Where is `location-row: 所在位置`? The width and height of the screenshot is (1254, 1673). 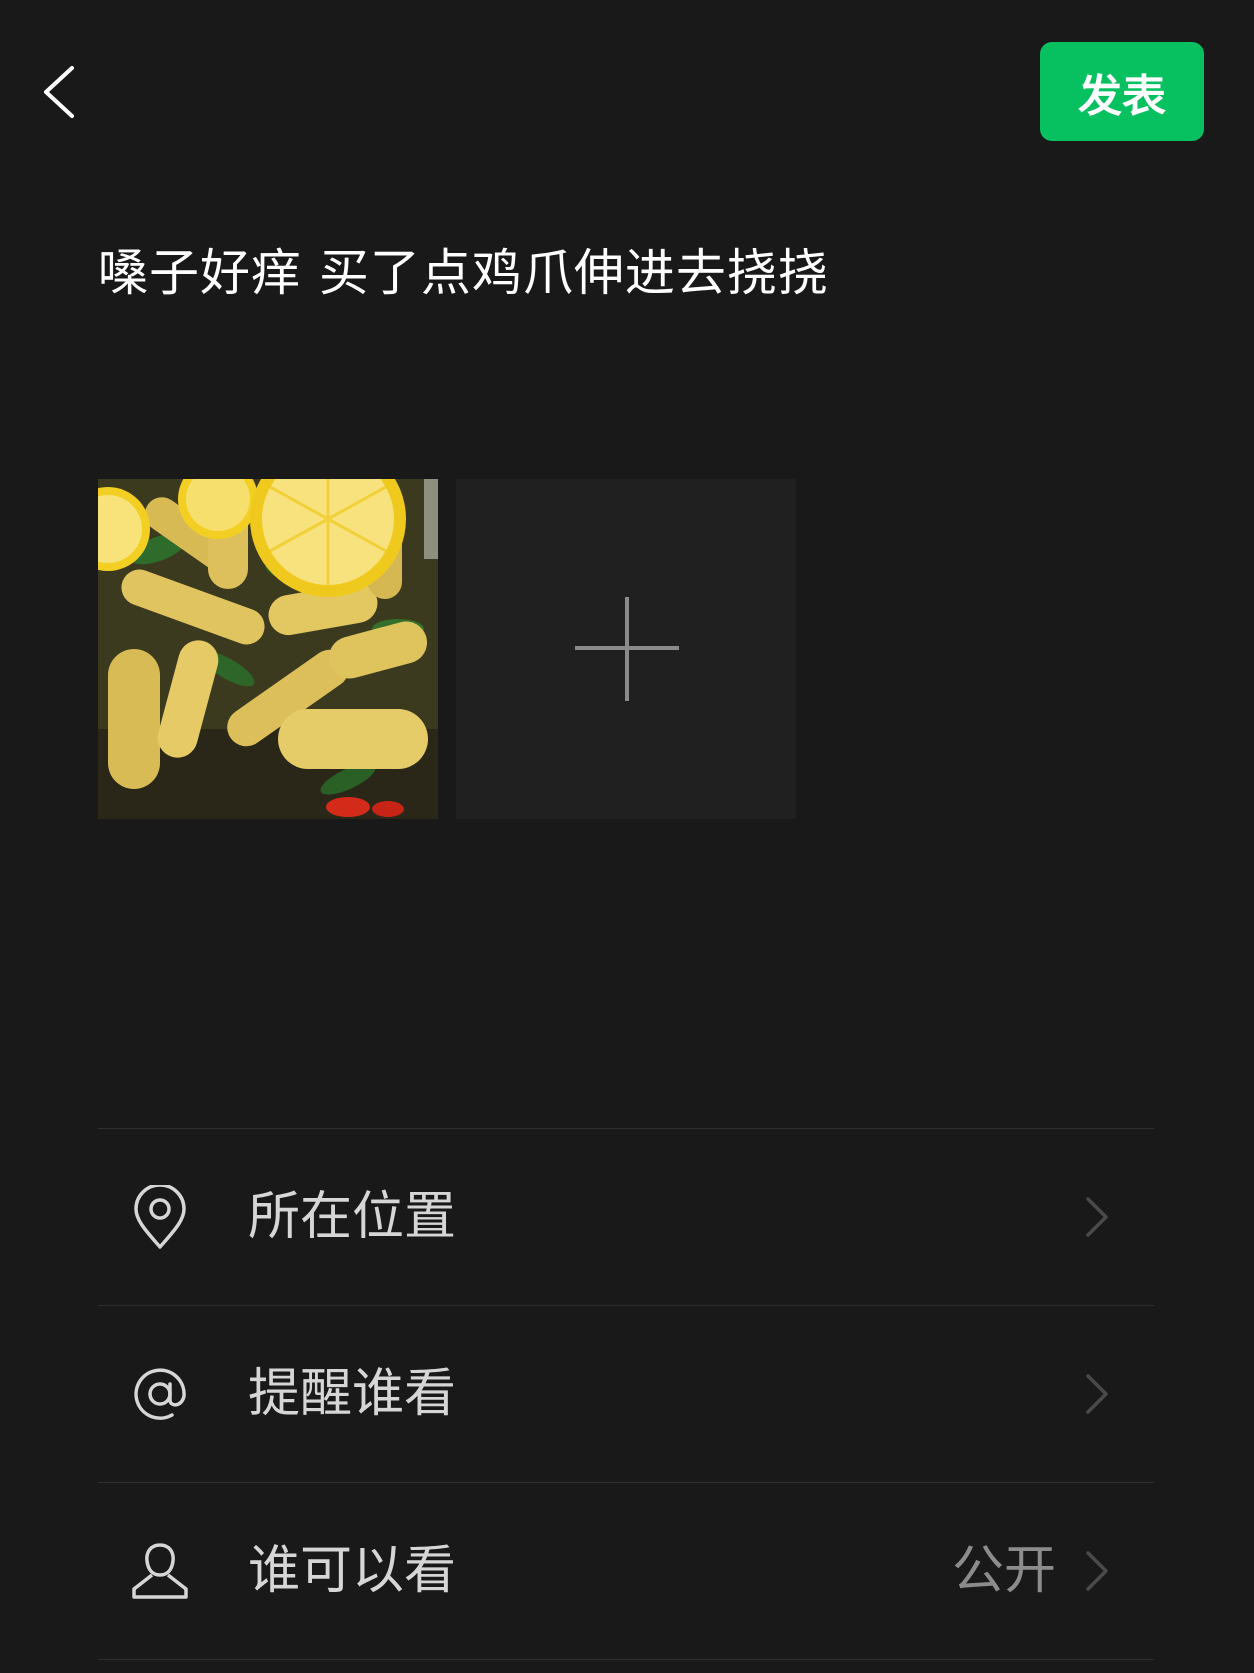
location-row: 所在位置 is located at coordinates (626, 1217).